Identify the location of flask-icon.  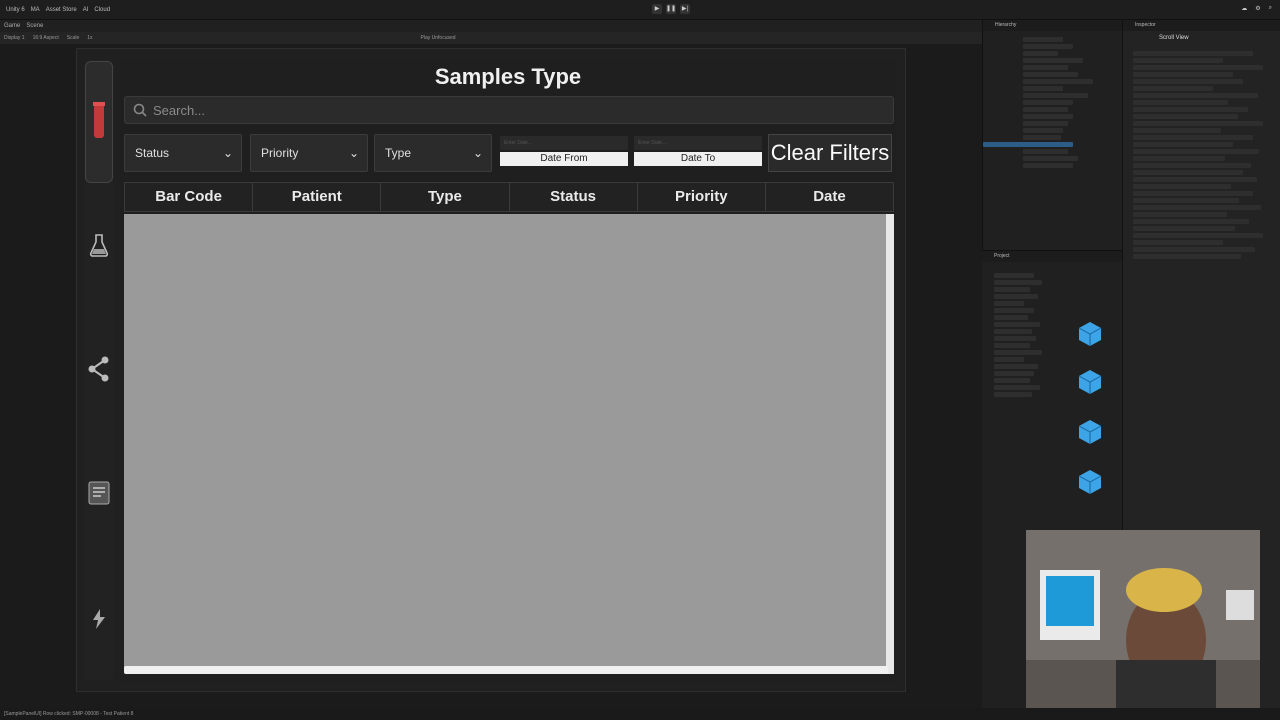
(99, 245).